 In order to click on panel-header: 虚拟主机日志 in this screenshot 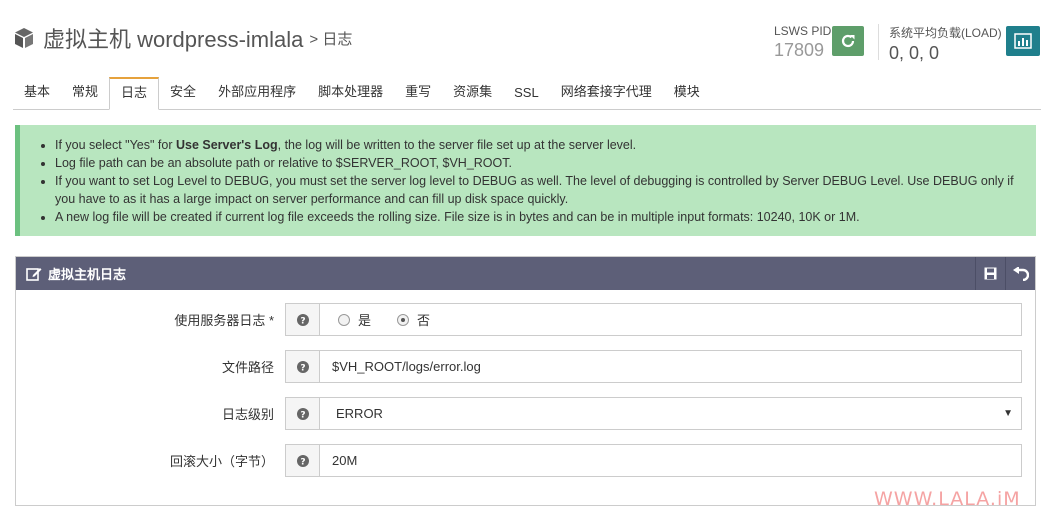, I will do `click(525, 273)`.